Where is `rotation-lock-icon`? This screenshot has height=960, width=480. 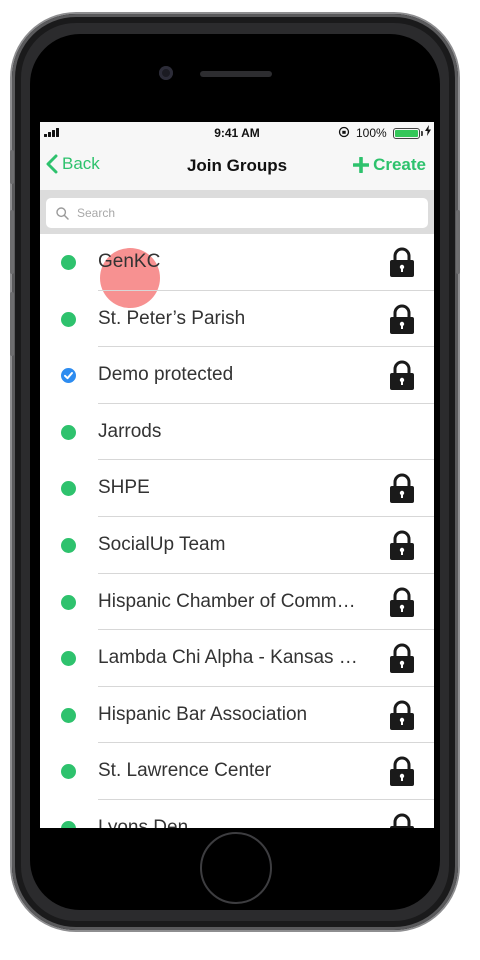 rotation-lock-icon is located at coordinates (344, 132).